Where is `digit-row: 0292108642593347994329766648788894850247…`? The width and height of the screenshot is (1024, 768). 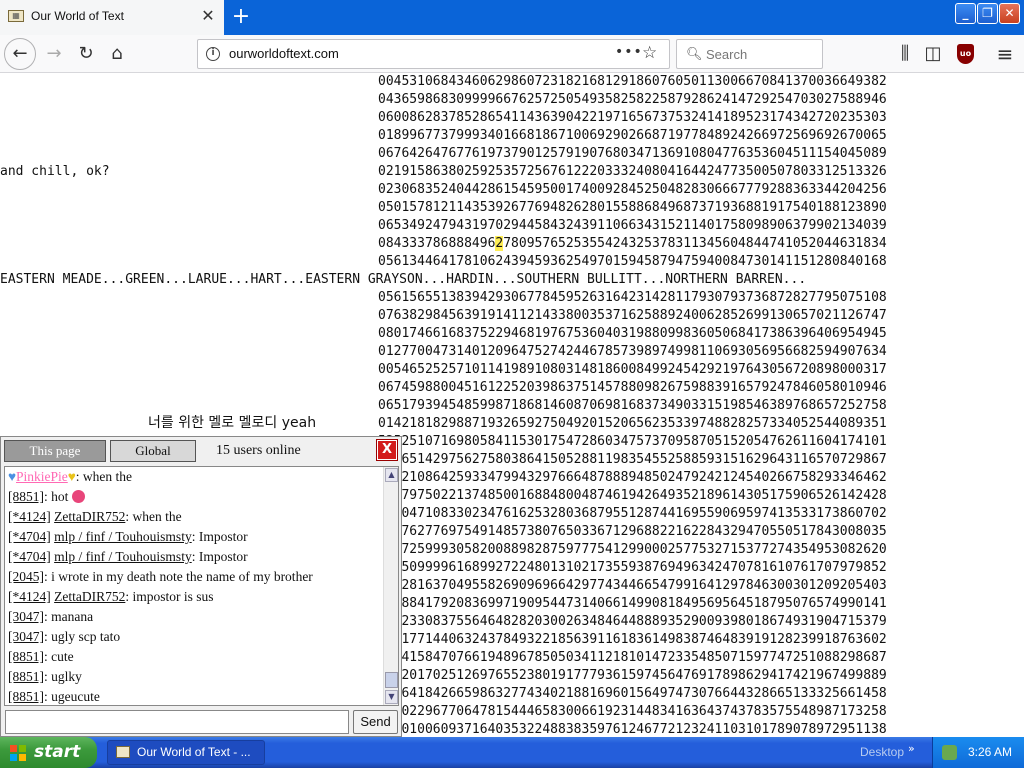
digit-row: 0292108642593347994329766648788894850247… is located at coordinates (632, 477).